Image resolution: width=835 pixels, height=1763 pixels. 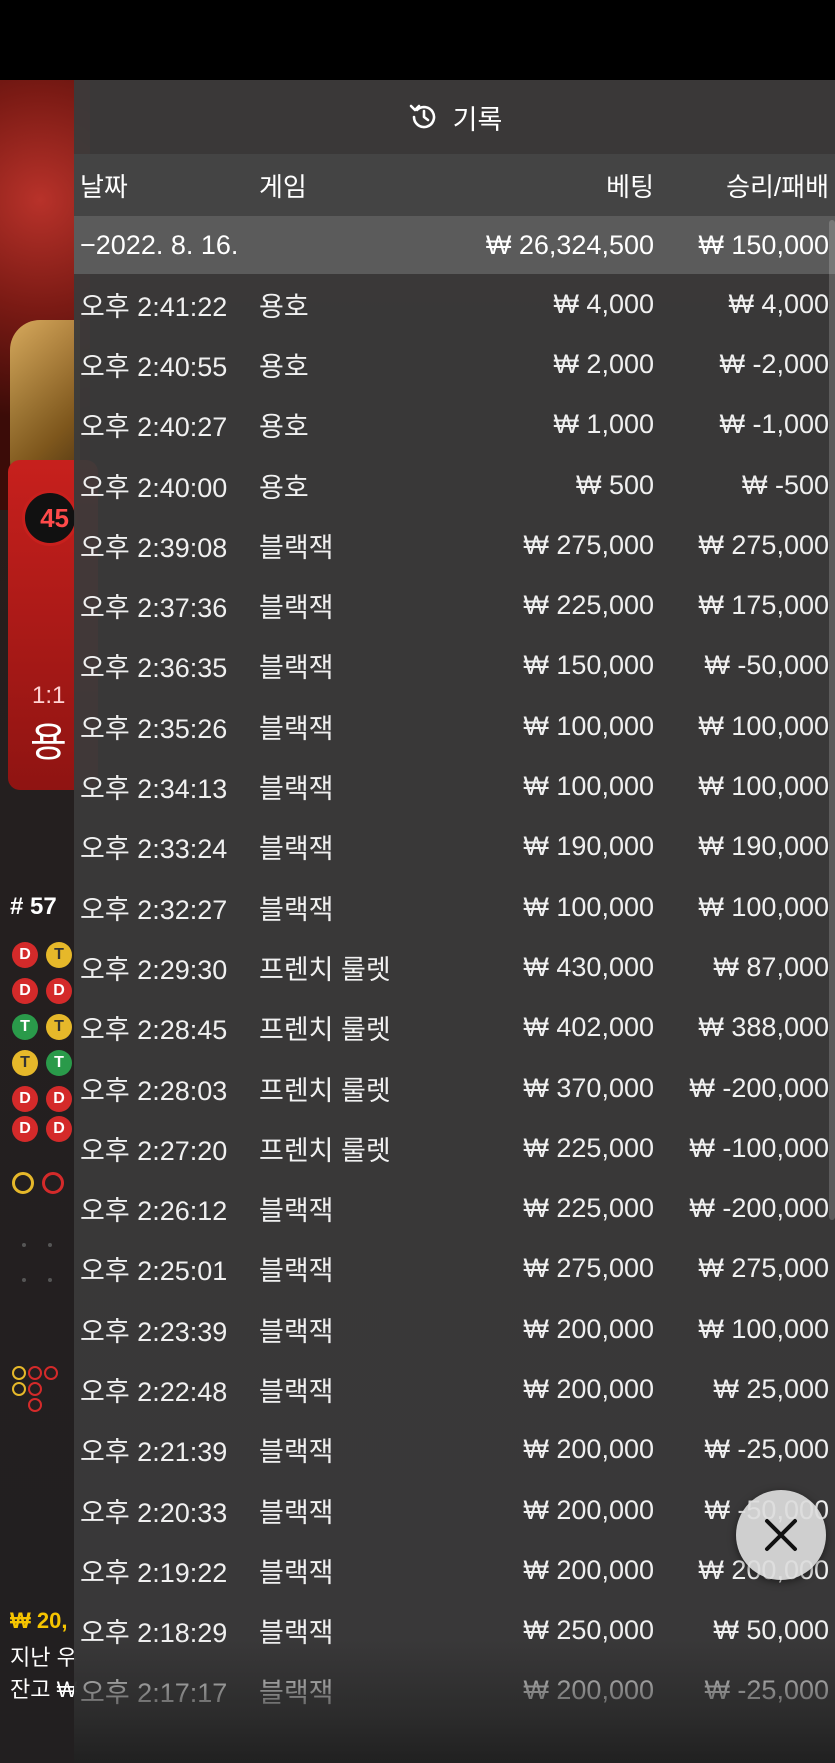 What do you see at coordinates (763, 605) in the screenshot?
I see `row-result: ₩ 175,000` at bounding box center [763, 605].